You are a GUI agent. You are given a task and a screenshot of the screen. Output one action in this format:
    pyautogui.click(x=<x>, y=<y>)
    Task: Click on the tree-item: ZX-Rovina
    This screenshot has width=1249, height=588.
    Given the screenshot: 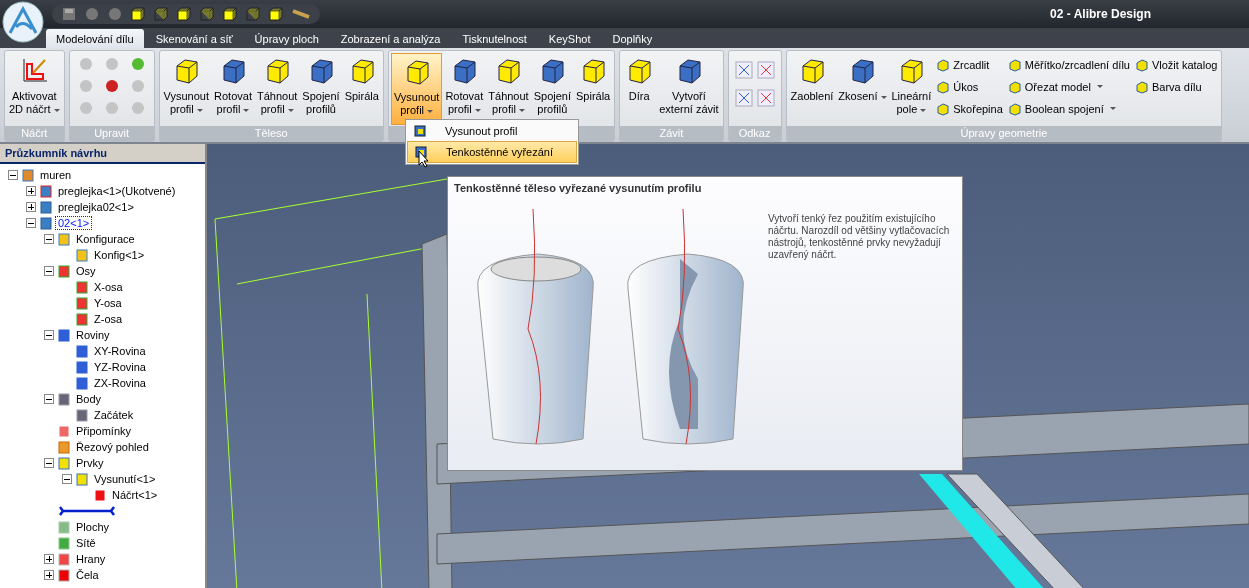 What is the action you would take?
    pyautogui.click(x=120, y=383)
    